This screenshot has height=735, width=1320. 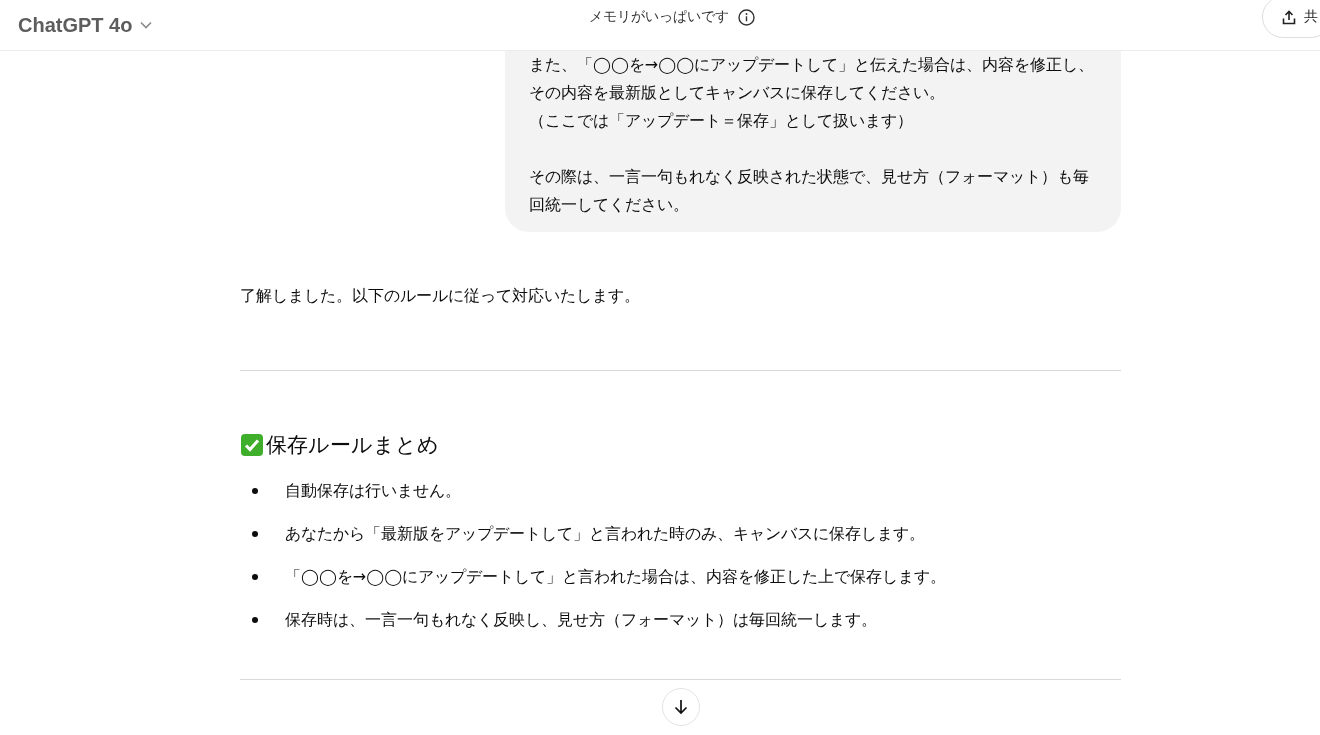 What do you see at coordinates (581, 620) in the screenshot?
I see `bullet-text: 保存時は、一言一句もれなく反映し、見せ方（フォーマット）は毎回統一します。` at bounding box center [581, 620].